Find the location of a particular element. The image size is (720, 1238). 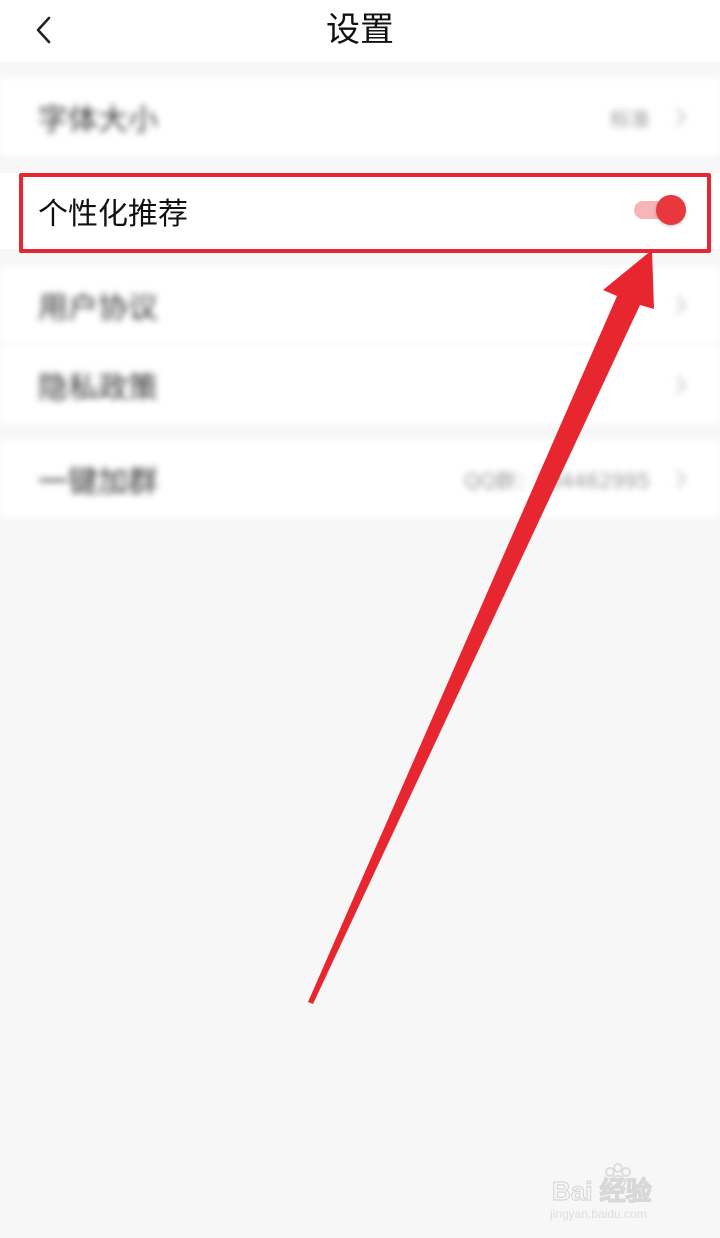

settings-row-personalized: 个性化推荐 is located at coordinates (360, 211).